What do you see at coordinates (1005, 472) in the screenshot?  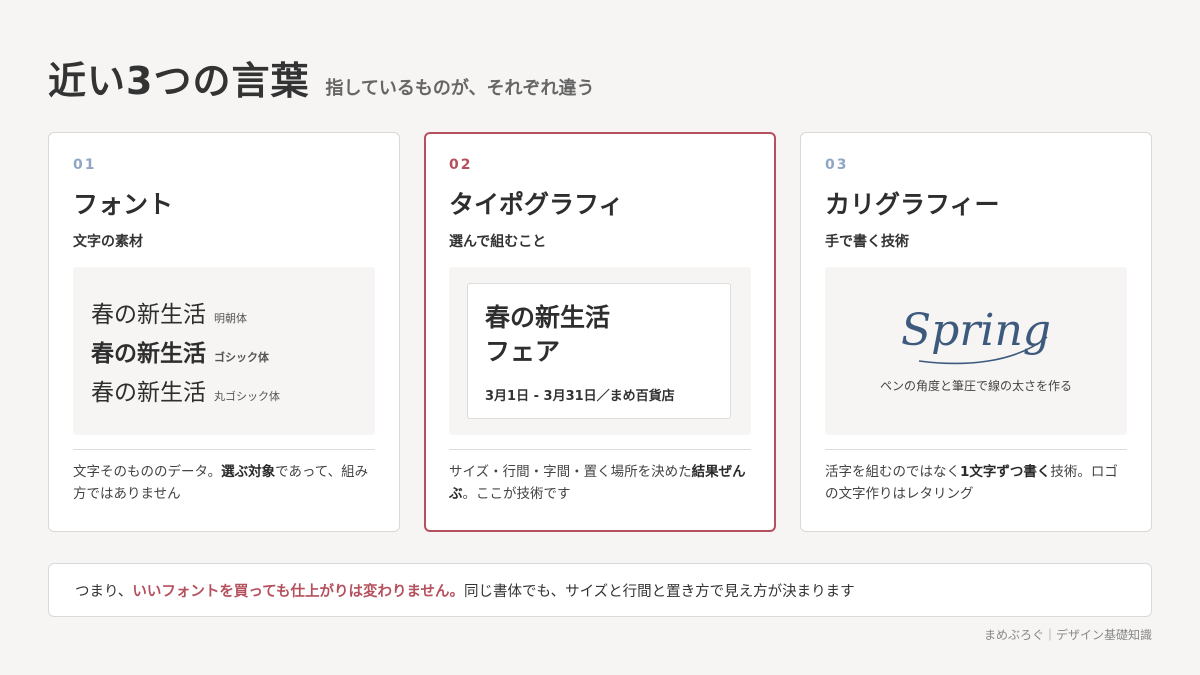 I see `emphasis: 1文字ずつ書く` at bounding box center [1005, 472].